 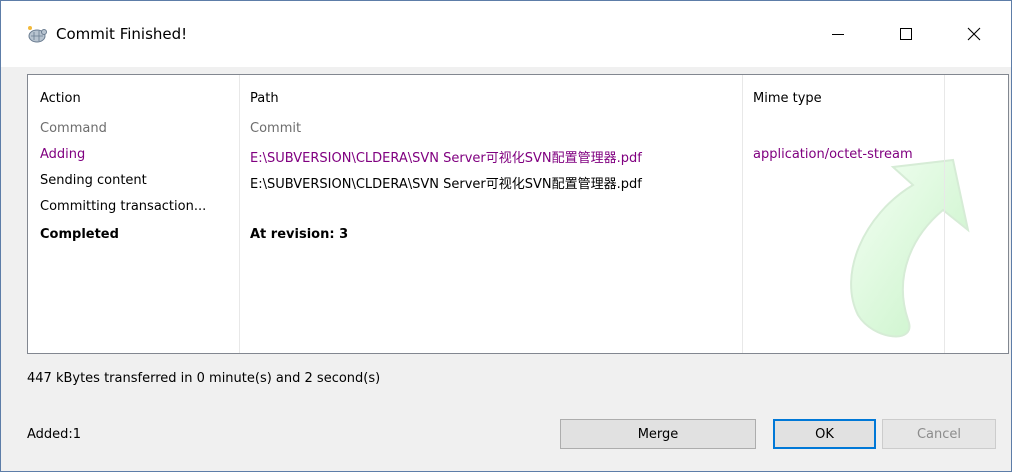 I want to click on close-button, so click(x=974, y=34).